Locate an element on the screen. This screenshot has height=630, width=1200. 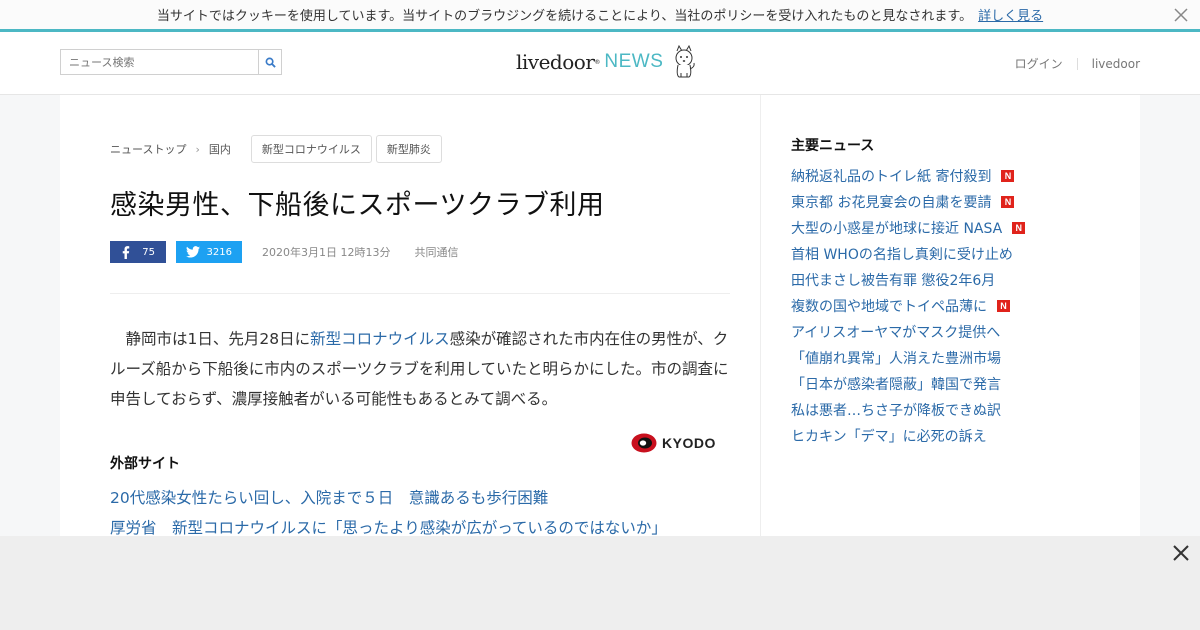
top-news-link: 東京都 お花見宴会の自粛を要請 is located at coordinates (891, 202).